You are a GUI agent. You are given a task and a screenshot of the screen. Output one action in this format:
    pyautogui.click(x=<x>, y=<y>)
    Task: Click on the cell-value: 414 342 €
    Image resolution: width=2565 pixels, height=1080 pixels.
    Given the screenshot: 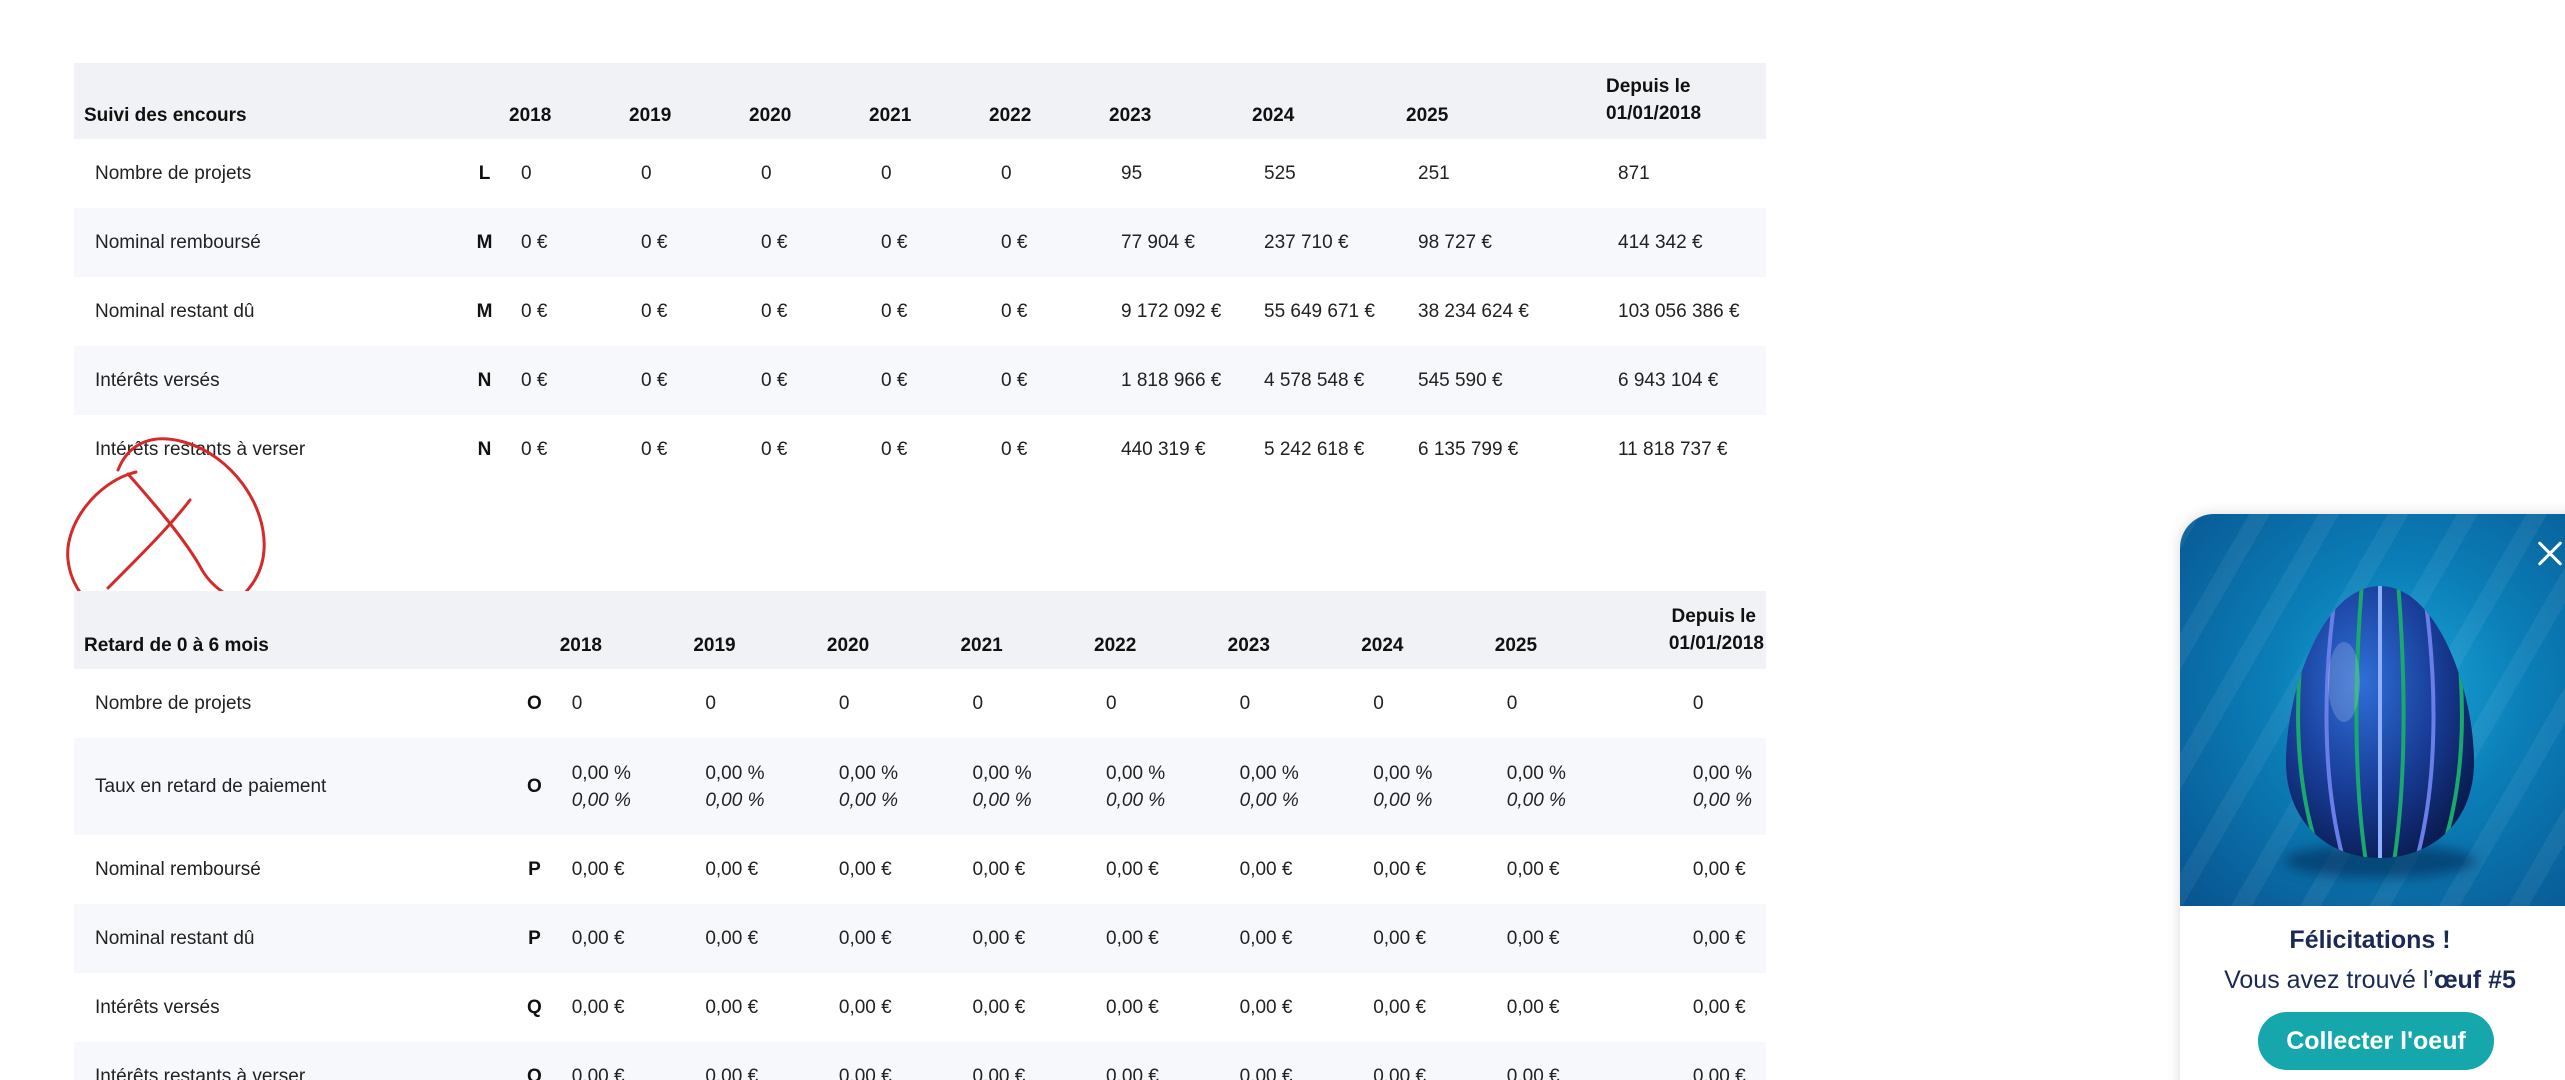 What is the action you would take?
    pyautogui.click(x=1660, y=242)
    